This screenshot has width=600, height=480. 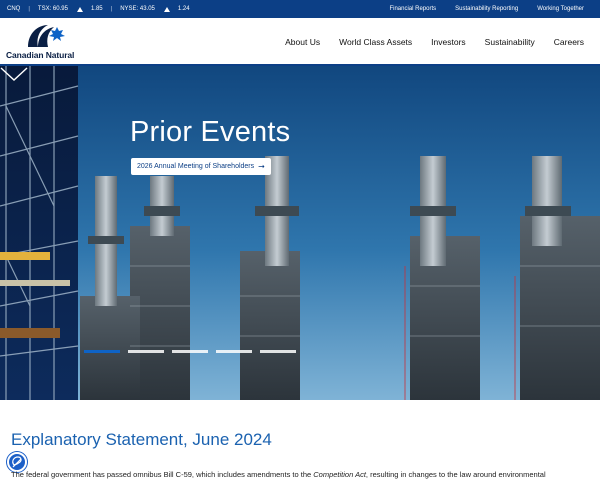 What do you see at coordinates (339, 474) in the screenshot?
I see `body-text-emphasis: Competition Act` at bounding box center [339, 474].